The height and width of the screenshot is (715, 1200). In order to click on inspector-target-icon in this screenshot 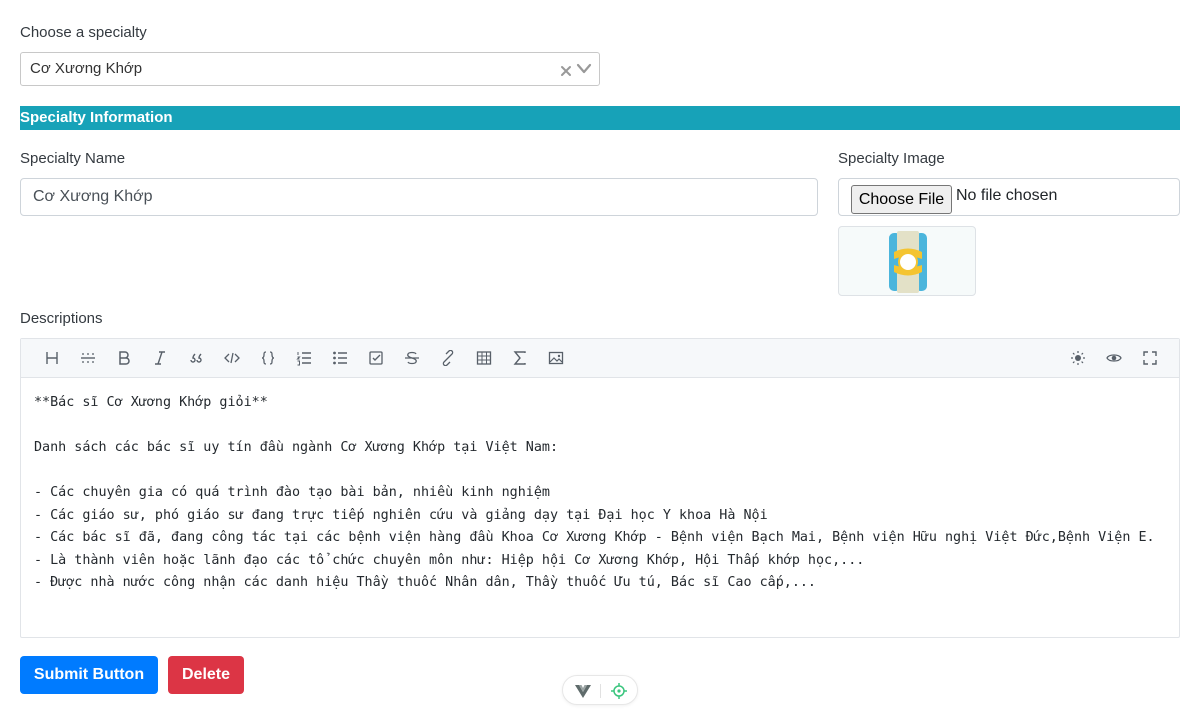, I will do `click(619, 693)`.